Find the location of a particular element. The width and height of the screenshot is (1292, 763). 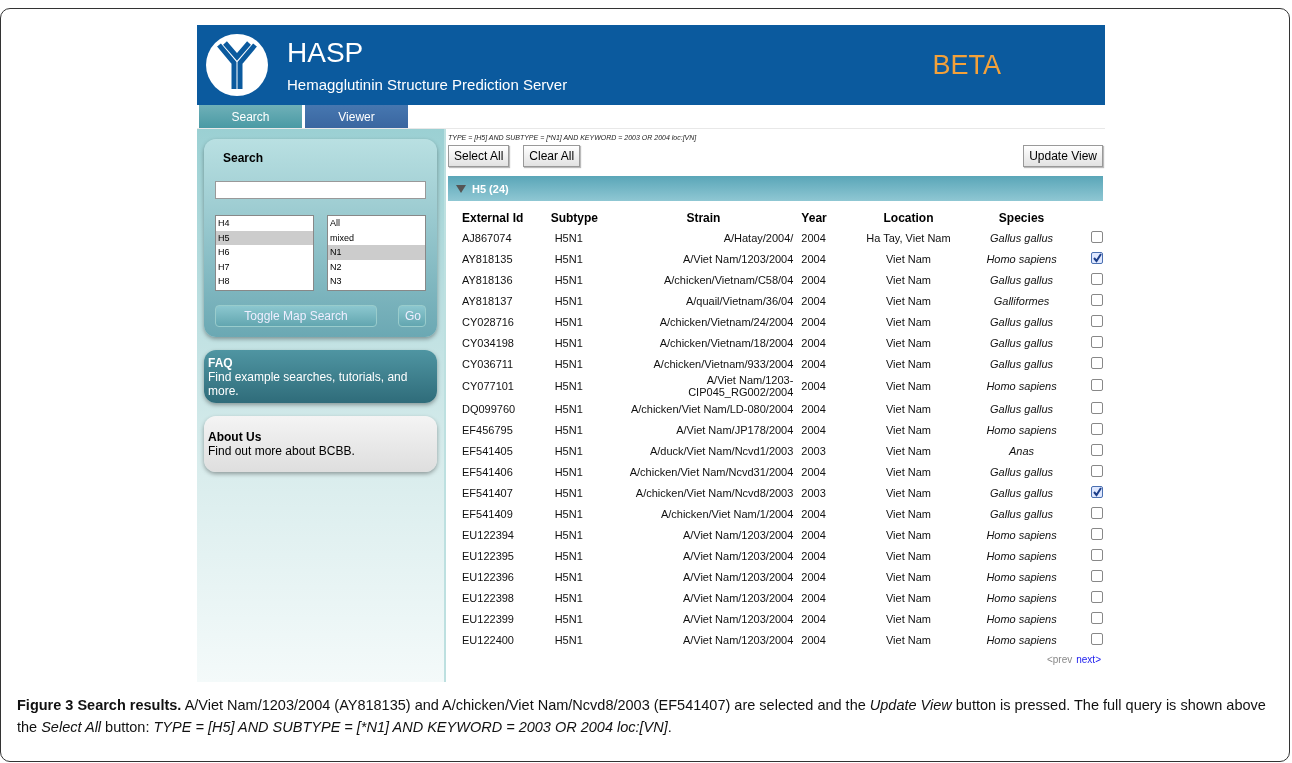

faq-card: FAQ Find example searches, tutorials, and more. is located at coordinates (320, 376).